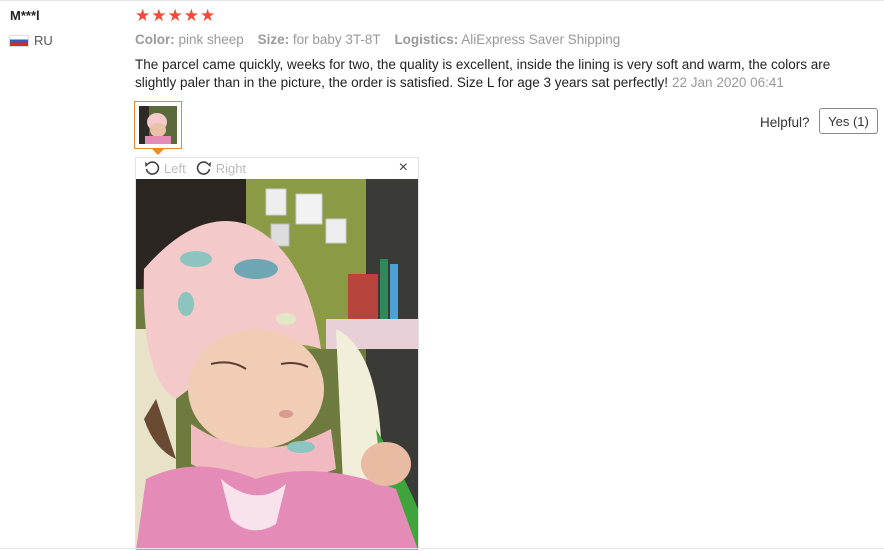  I want to click on color-value: pink sheep, so click(211, 39).